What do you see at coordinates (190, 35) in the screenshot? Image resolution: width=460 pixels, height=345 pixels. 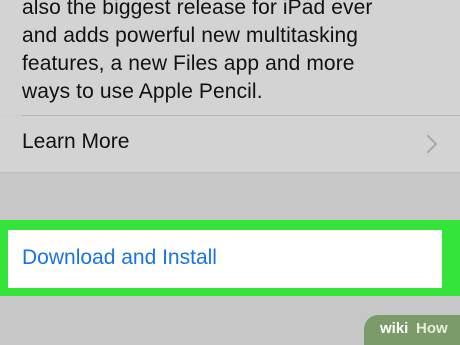 I see `description-line: and adds powerful new multitasking` at bounding box center [190, 35].